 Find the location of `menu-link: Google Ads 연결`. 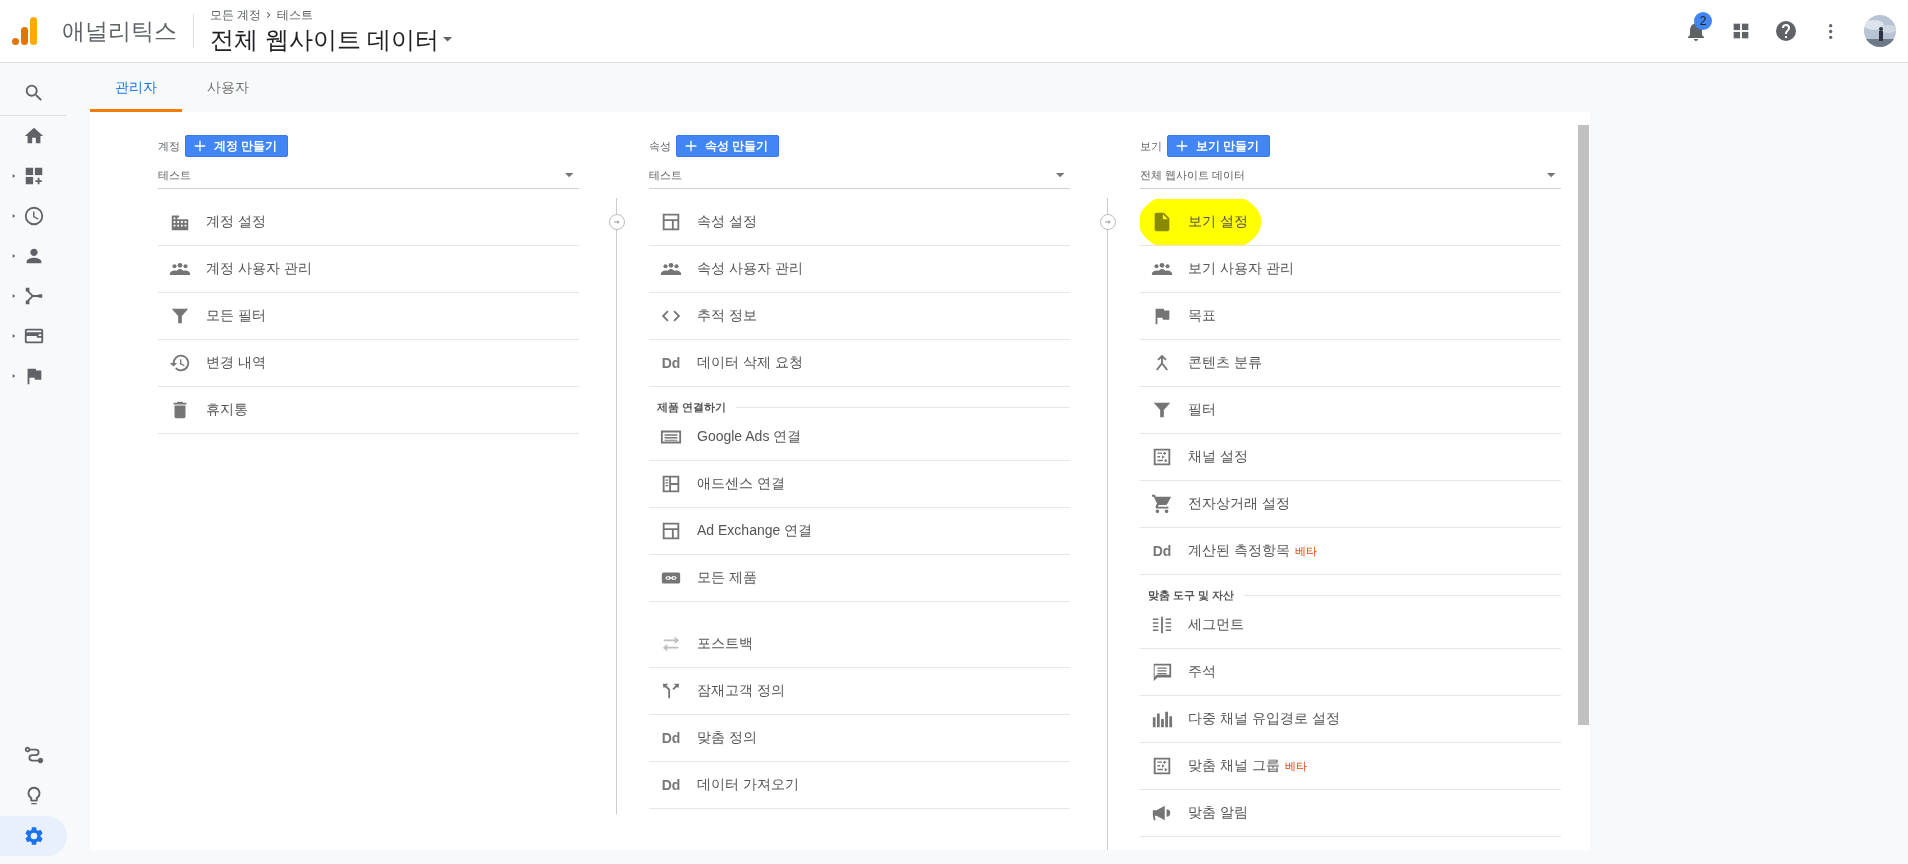

menu-link: Google Ads 연결 is located at coordinates (859, 437).